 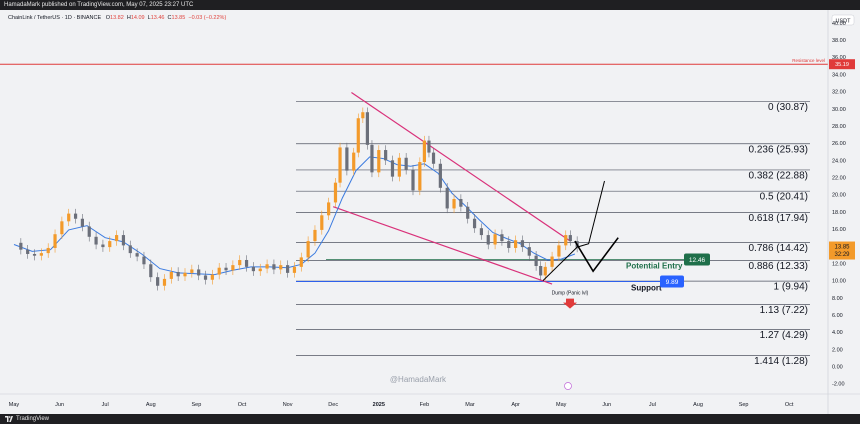 What do you see at coordinates (33, 419) in the screenshot?
I see `footer-brand: TradingView` at bounding box center [33, 419].